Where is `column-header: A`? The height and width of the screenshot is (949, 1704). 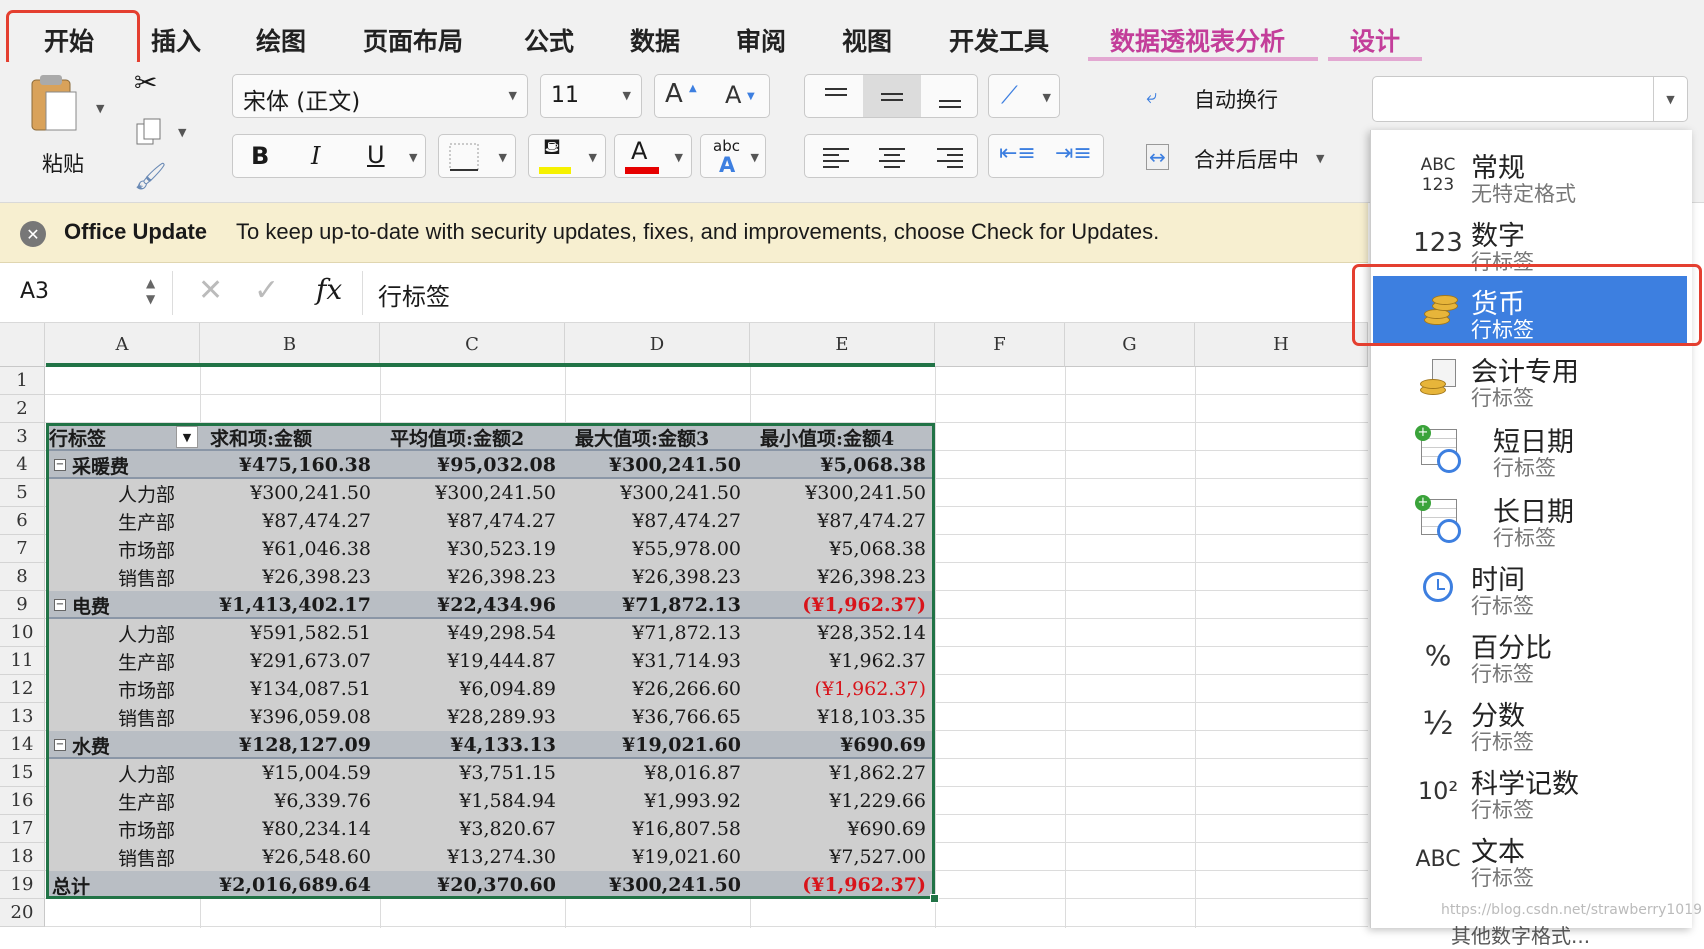 column-header: A is located at coordinates (122, 345).